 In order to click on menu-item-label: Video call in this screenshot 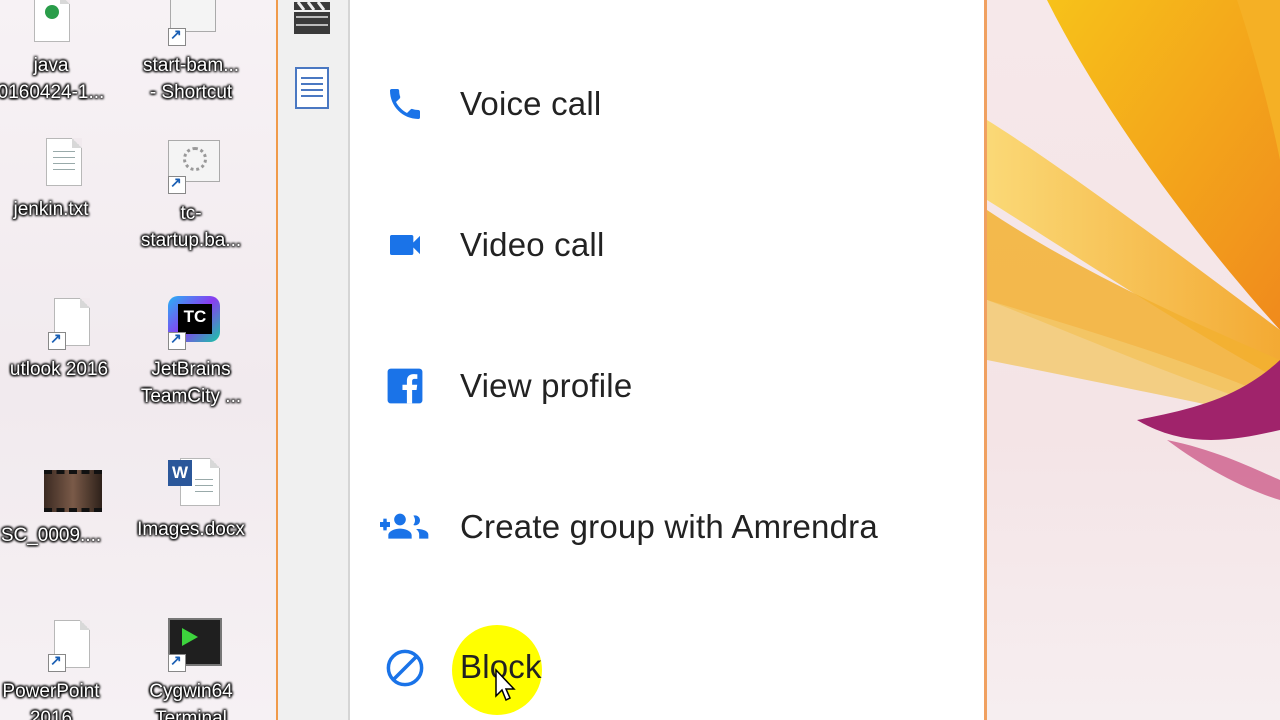, I will do `click(532, 244)`.